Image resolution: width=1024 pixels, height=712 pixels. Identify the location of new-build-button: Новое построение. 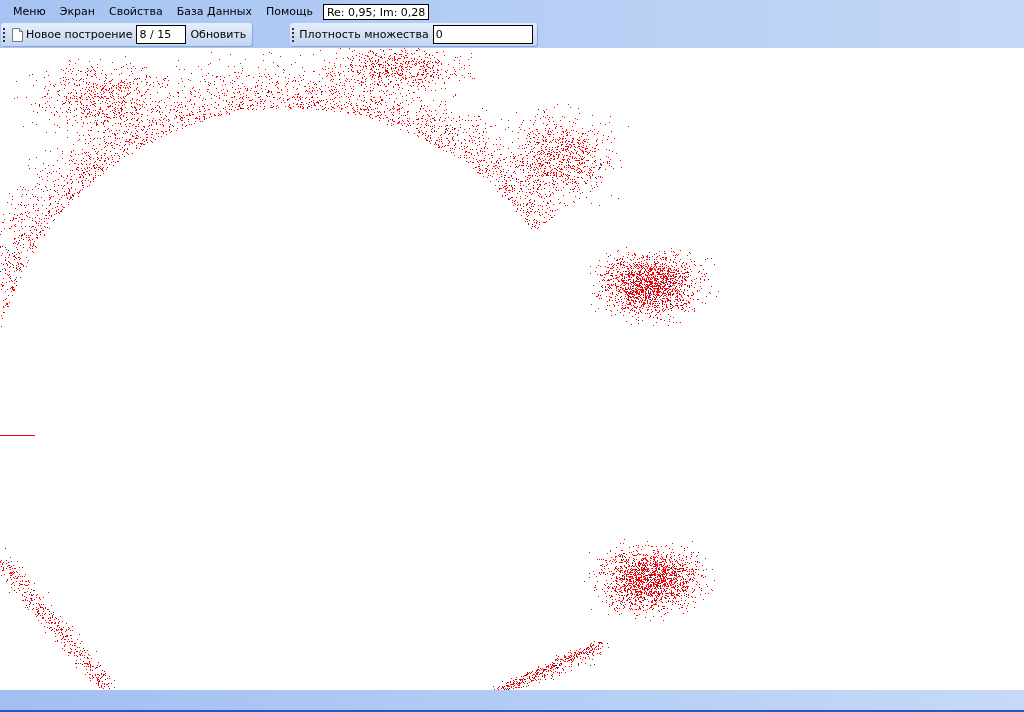
(72, 34).